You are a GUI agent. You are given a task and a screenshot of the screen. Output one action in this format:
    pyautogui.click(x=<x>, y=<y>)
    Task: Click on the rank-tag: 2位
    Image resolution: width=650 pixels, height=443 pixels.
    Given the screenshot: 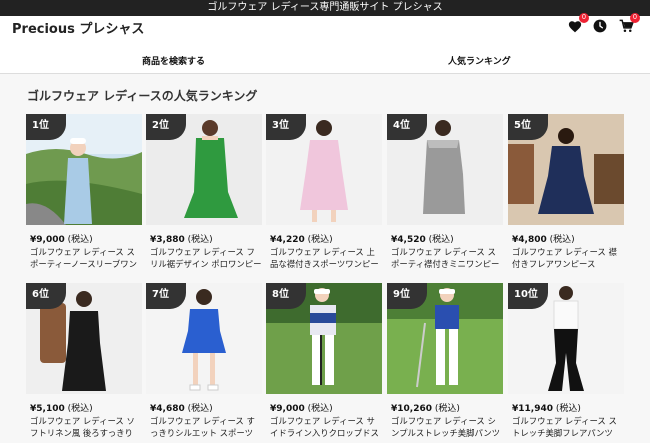 What is the action you would take?
    pyautogui.click(x=166, y=127)
    